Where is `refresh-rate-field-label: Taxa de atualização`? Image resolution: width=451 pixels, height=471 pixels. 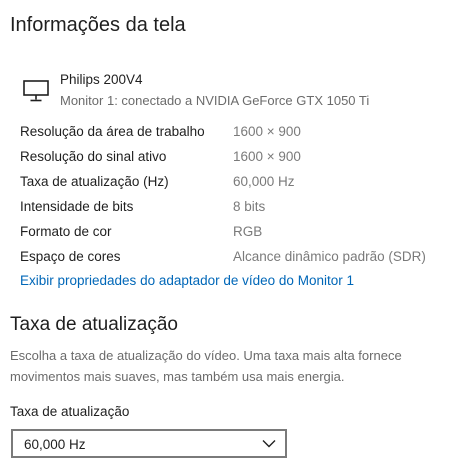
refresh-rate-field-label: Taxa de atualização is located at coordinates (70, 411).